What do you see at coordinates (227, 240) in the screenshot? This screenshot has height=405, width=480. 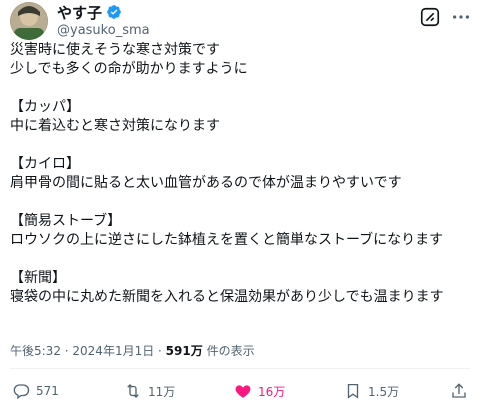 I see `tweet-line: ロウソクの上に逆さにした鉢植えを置くと簡単なストーブになります` at bounding box center [227, 240].